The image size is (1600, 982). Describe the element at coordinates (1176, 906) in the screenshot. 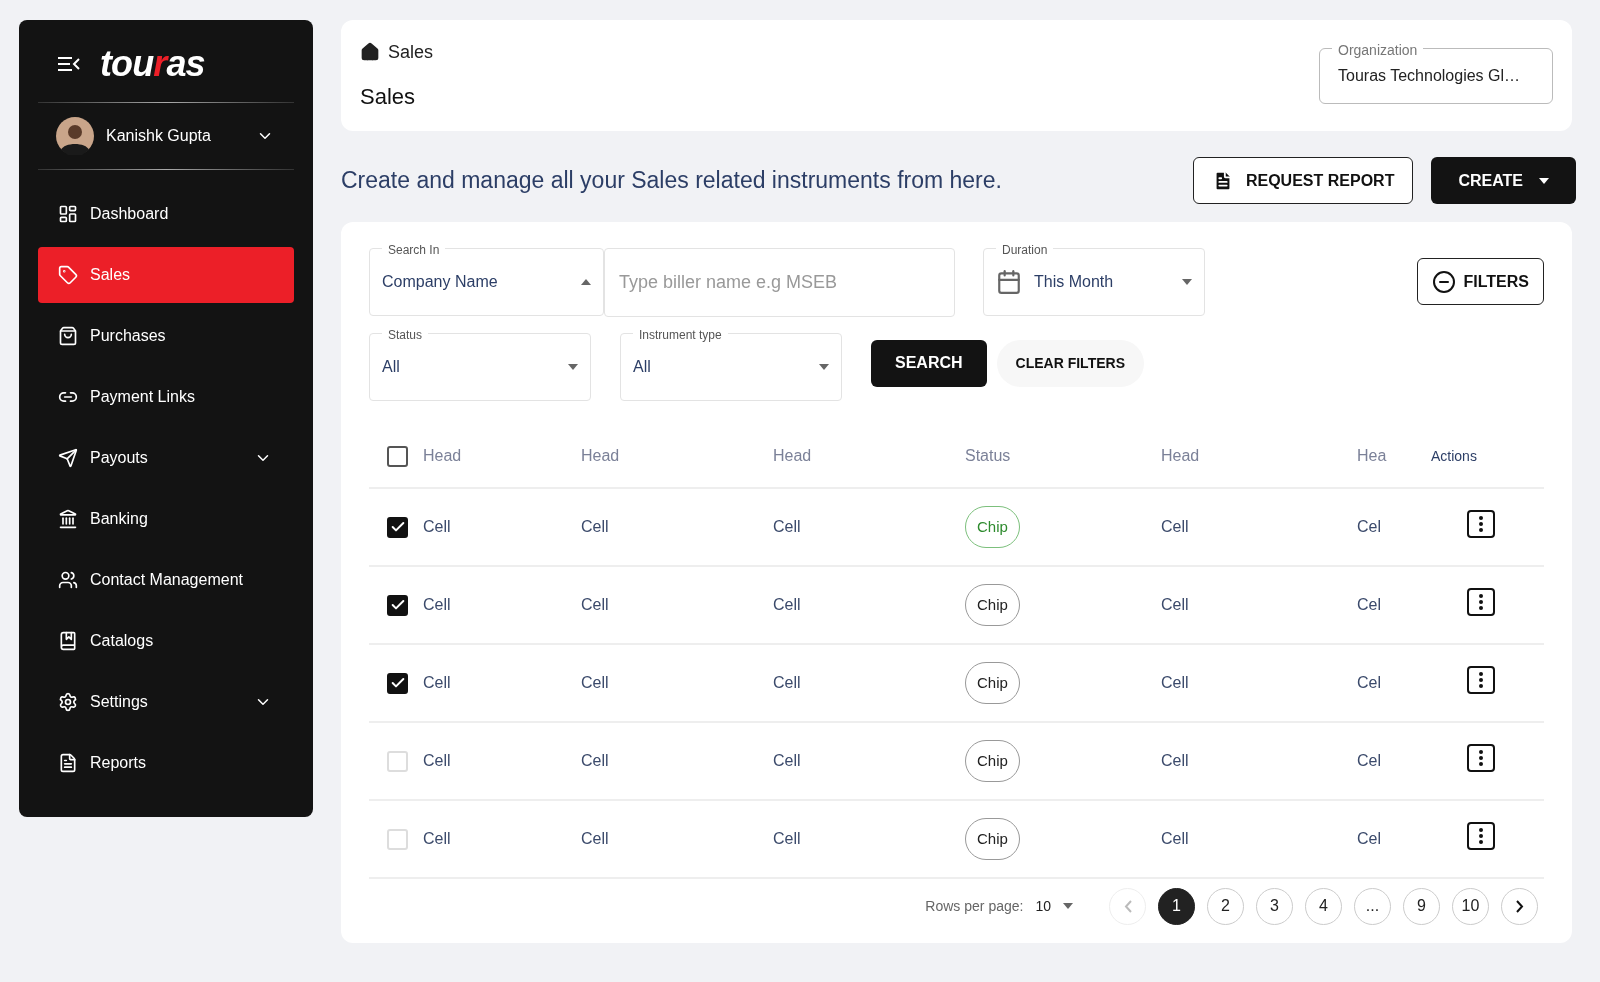

I see `page-button: 1` at that location.